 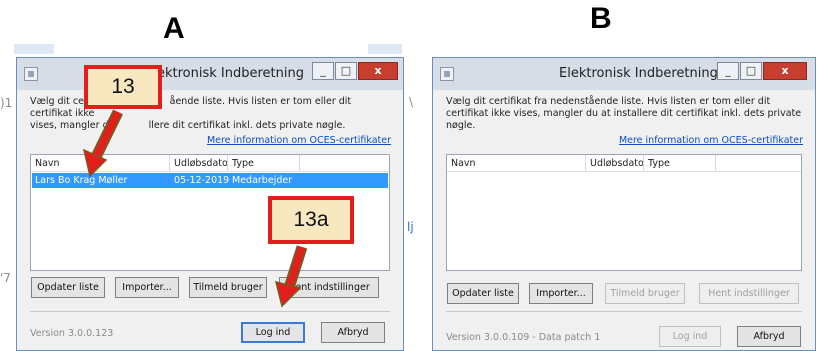 I want to click on intro-line2-start: vises, mangler d, so click(x=69, y=125).